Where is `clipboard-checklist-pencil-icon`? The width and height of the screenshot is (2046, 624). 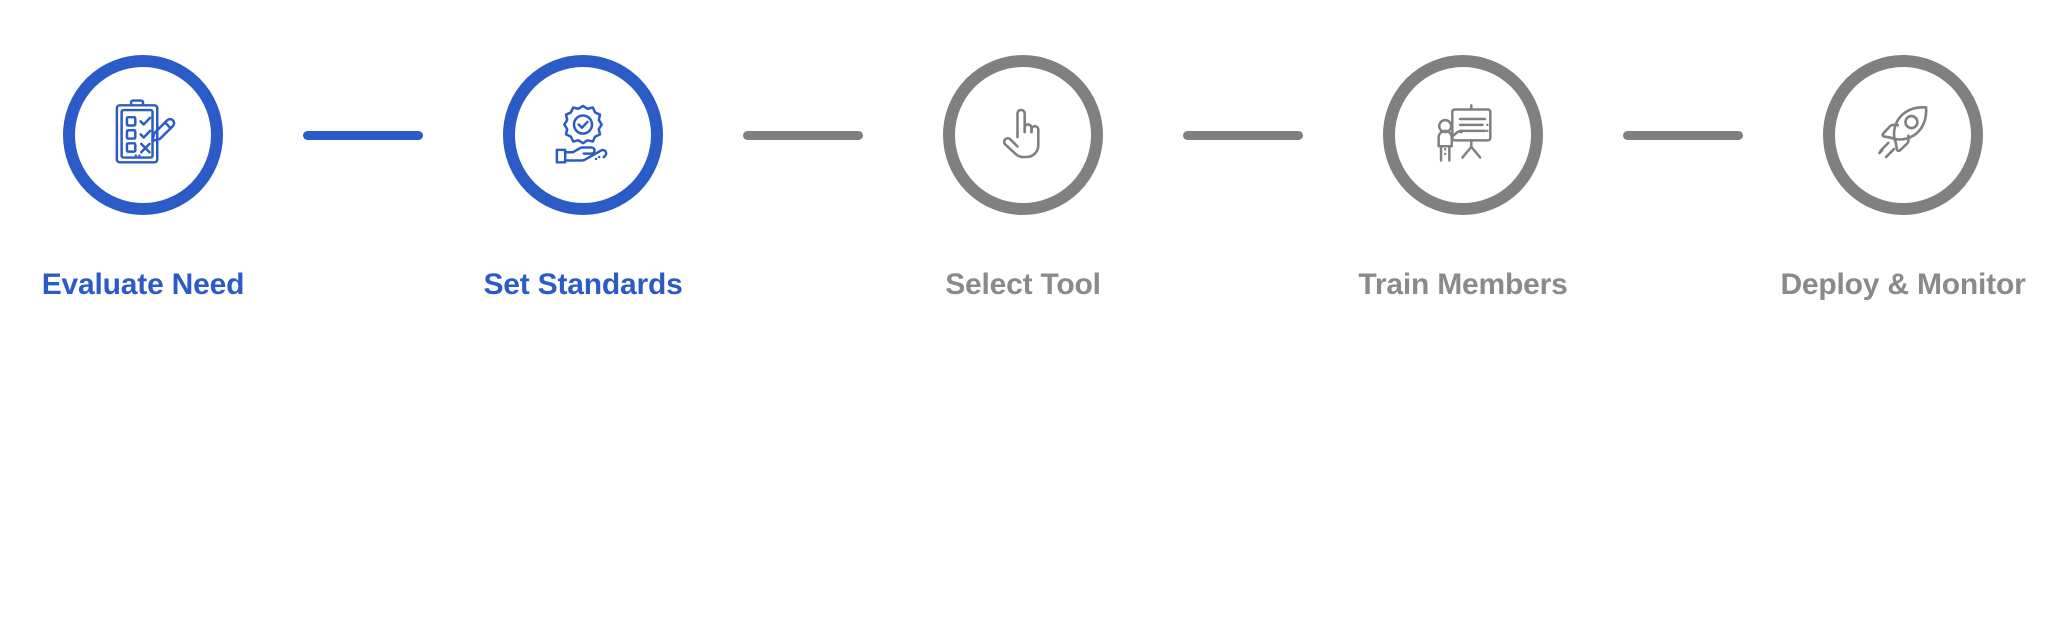 clipboard-checklist-pencil-icon is located at coordinates (143, 135).